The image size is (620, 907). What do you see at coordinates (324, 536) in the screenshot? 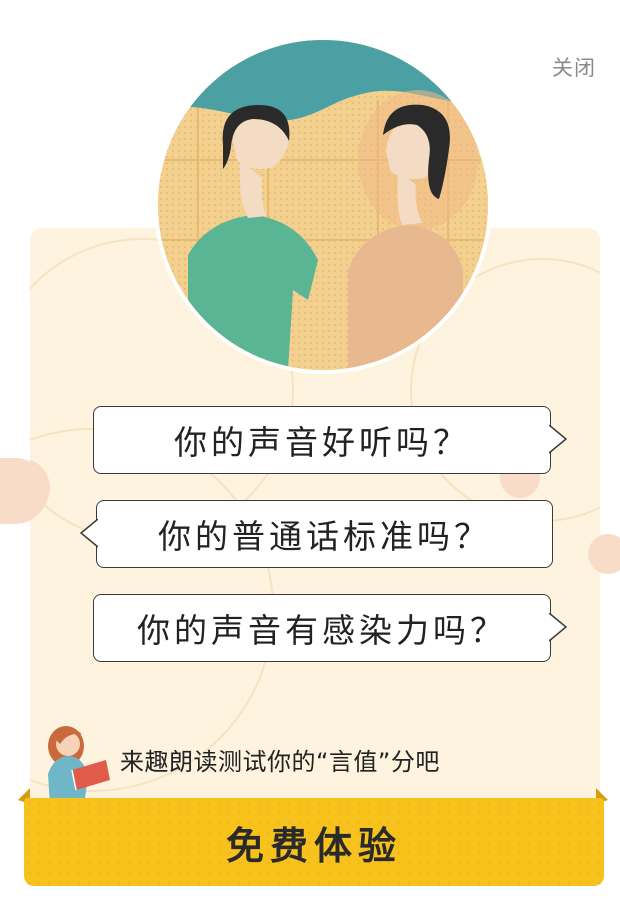
I see `question-text: 你的普通话标准吗？` at bounding box center [324, 536].